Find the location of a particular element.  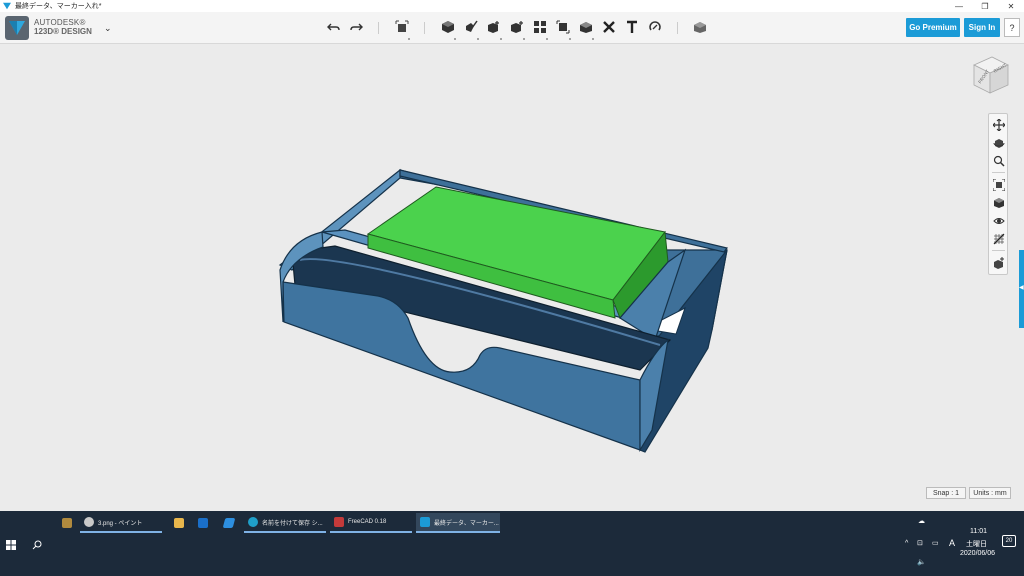

undo-icon is located at coordinates (333, 27).